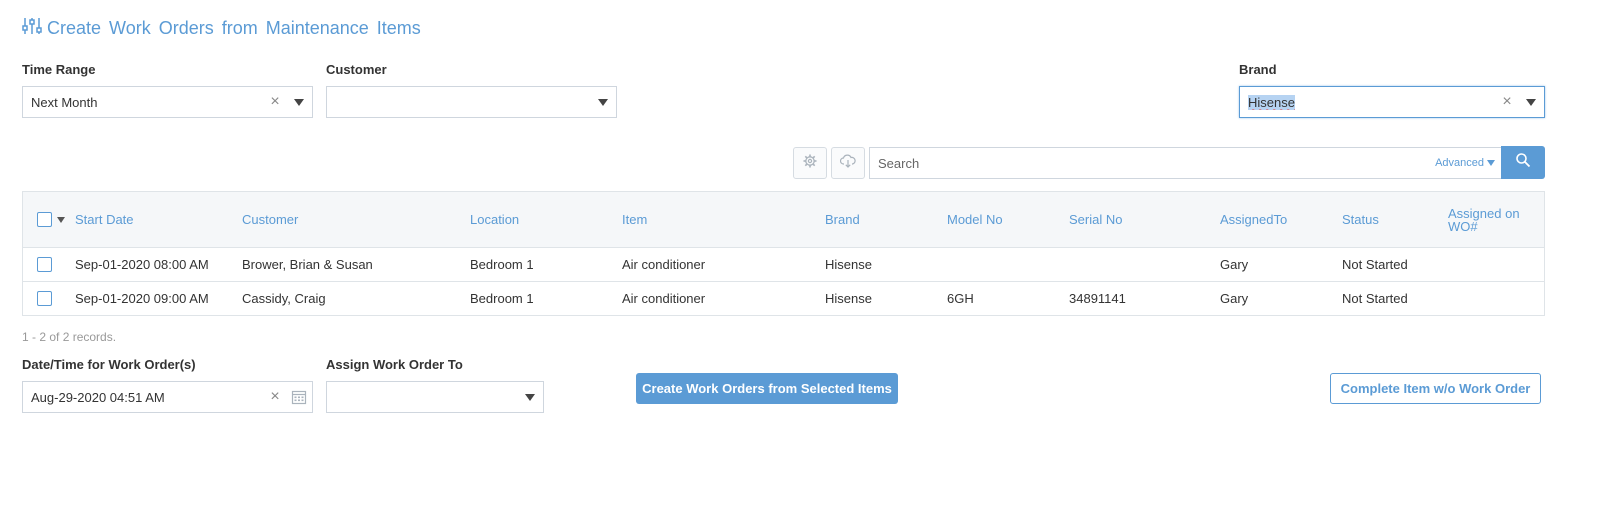 The image size is (1600, 527). Describe the element at coordinates (1153, 163) in the screenshot. I see `search-input` at that location.